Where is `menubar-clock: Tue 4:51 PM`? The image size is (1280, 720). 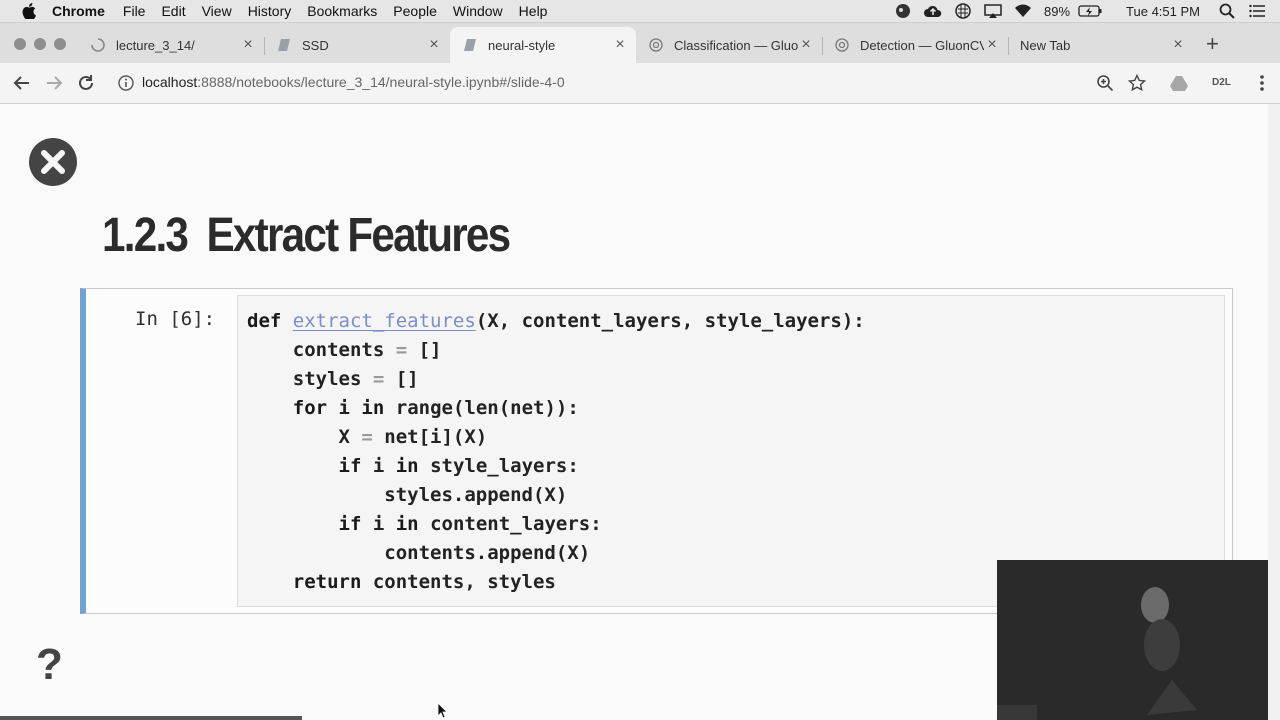
menubar-clock: Tue 4:51 PM is located at coordinates (1163, 11).